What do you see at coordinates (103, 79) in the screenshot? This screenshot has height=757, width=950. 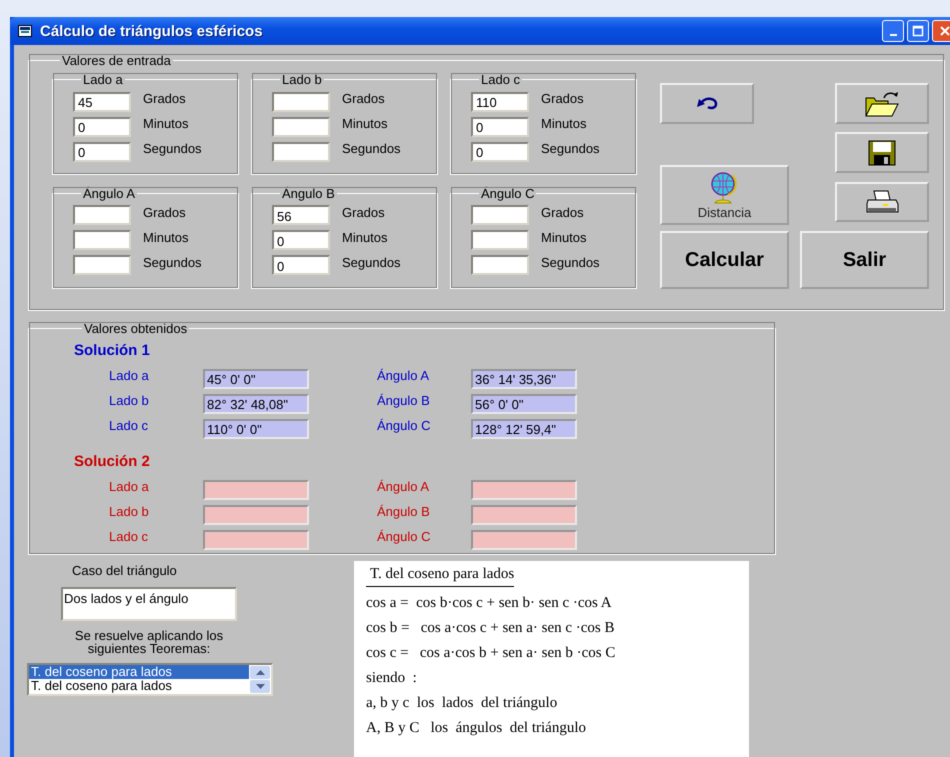 I see `group-title: Lado a` at bounding box center [103, 79].